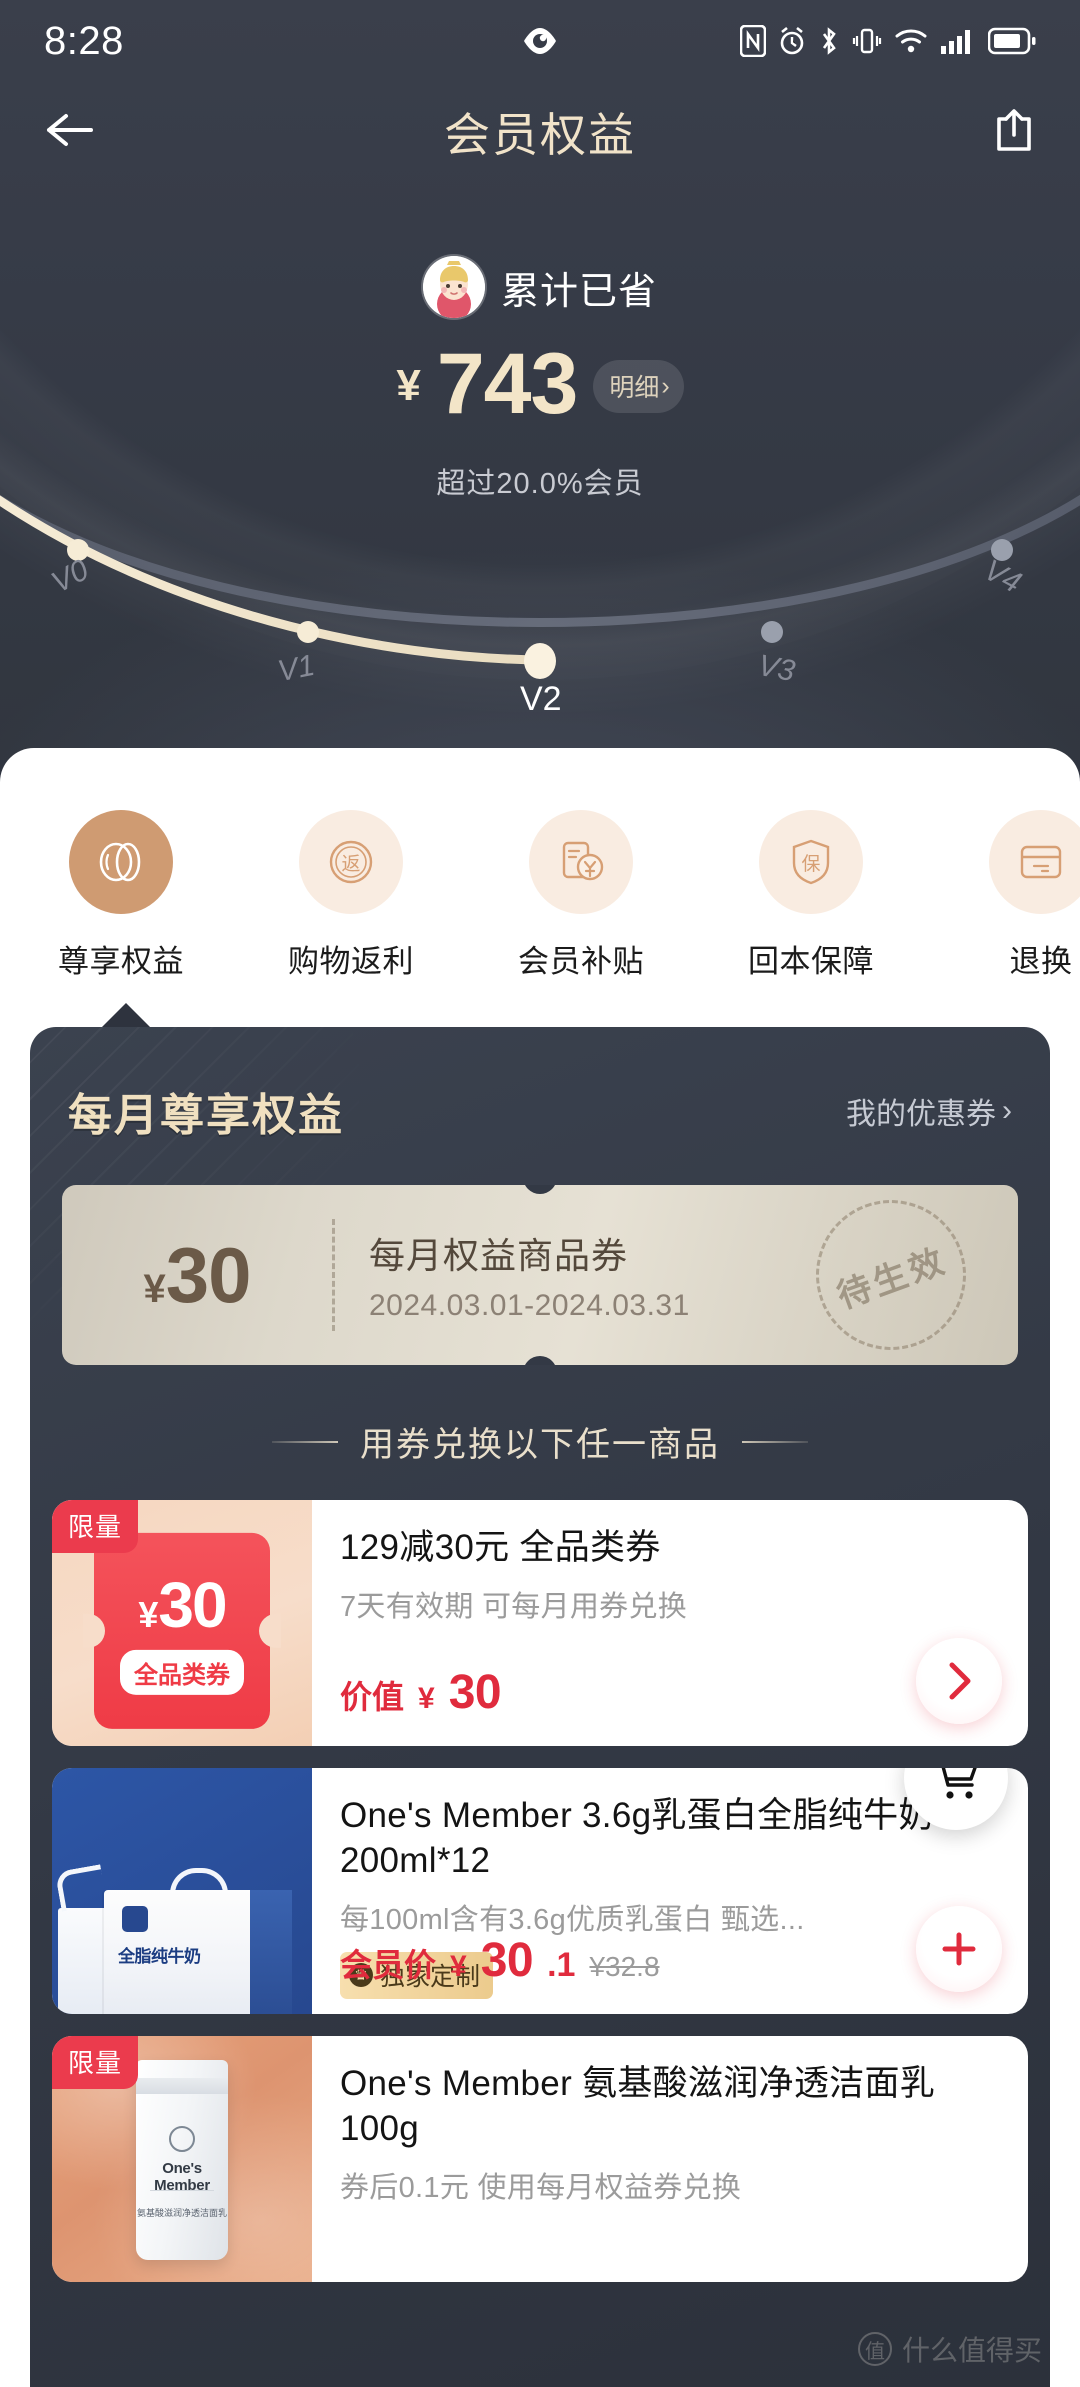 The image size is (1080, 2387). What do you see at coordinates (475, 1692) in the screenshot?
I see `price-value: 30` at bounding box center [475, 1692].